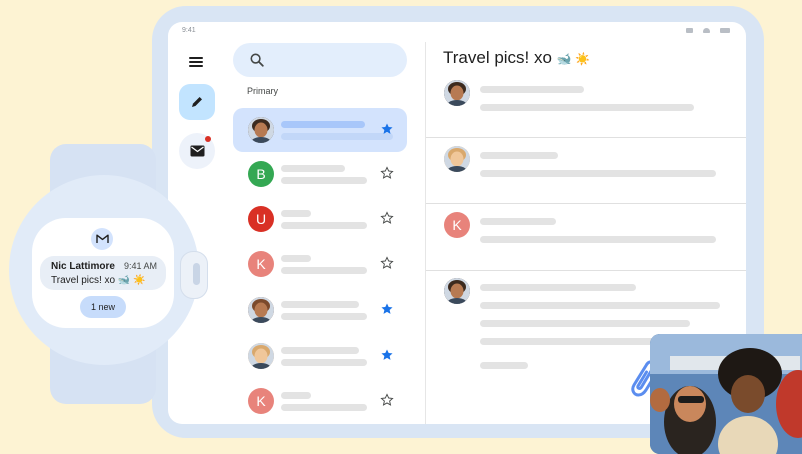 The image size is (802, 454). I want to click on thread-subject: Travel pics! xo, so click(497, 57).